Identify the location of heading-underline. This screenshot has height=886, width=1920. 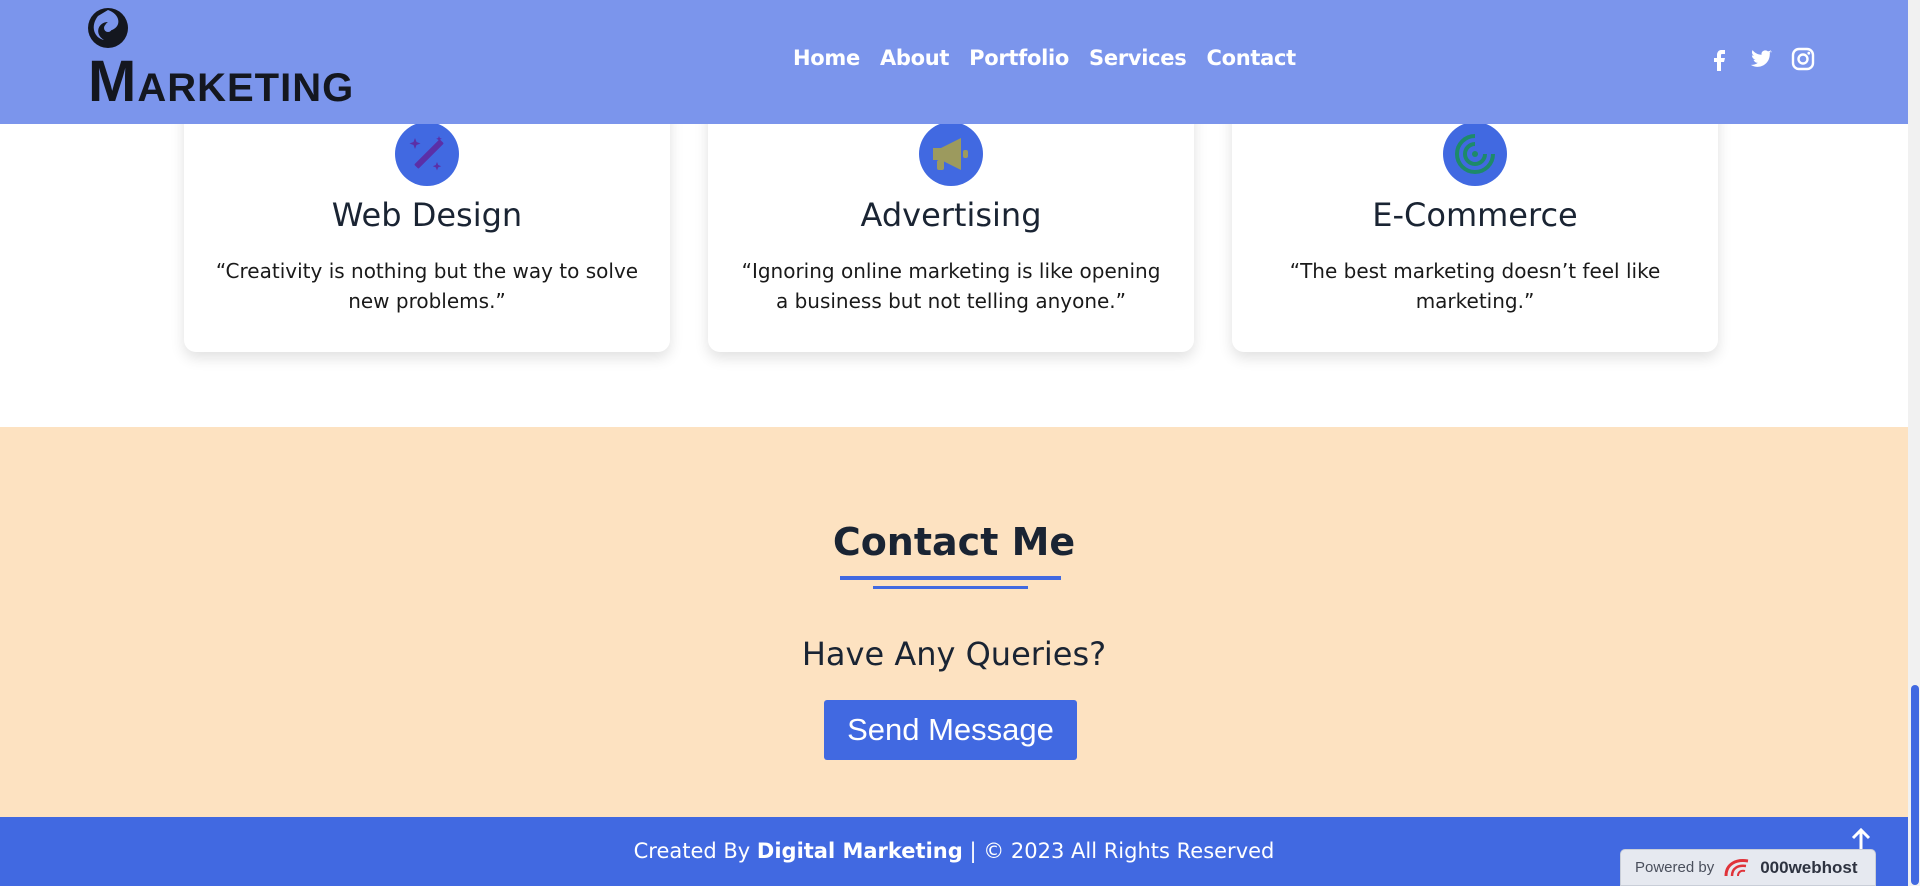
(950, 578).